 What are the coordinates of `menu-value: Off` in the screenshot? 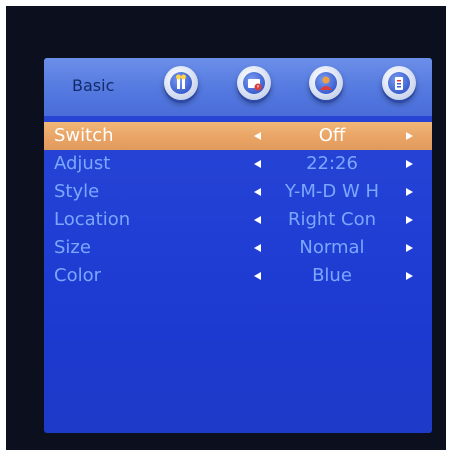 It's located at (332, 135).